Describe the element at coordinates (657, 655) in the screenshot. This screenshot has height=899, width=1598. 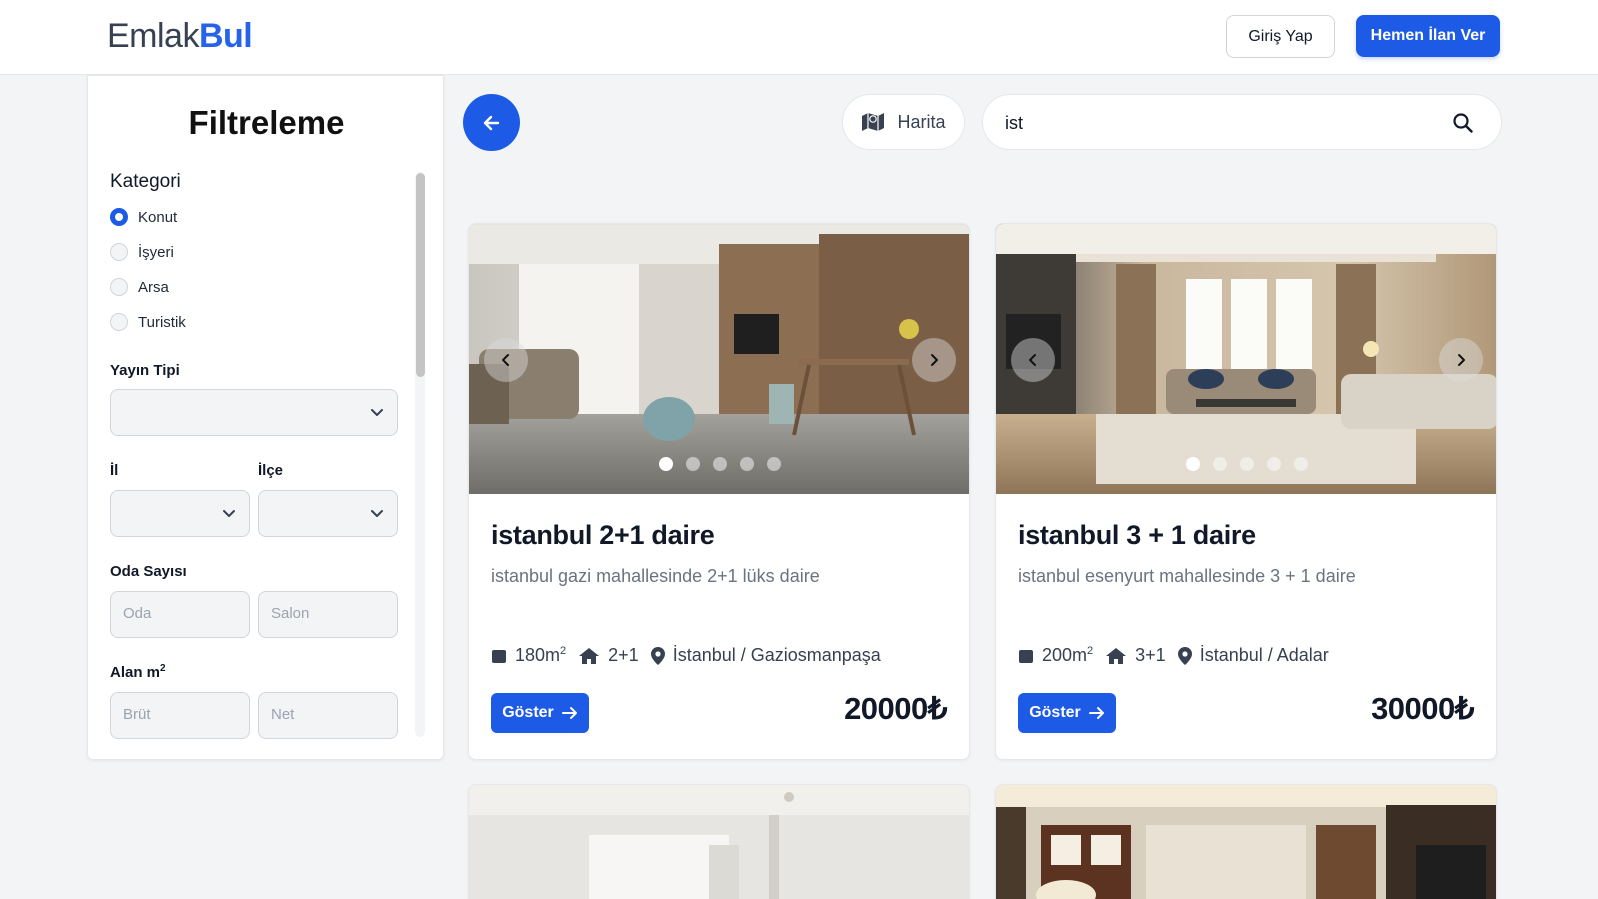
I see `location-pin-icon` at that location.